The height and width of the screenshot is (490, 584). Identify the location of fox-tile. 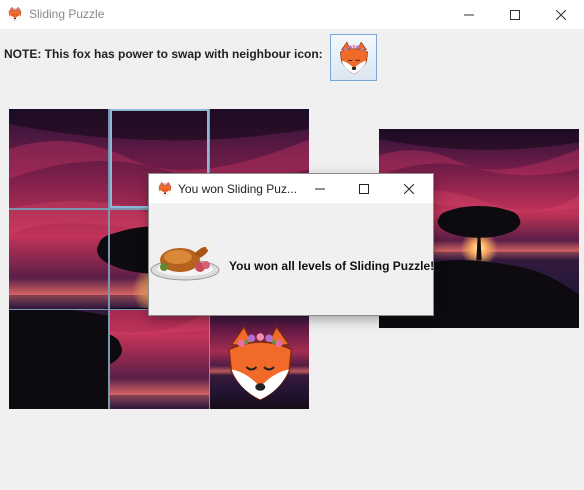
(259, 359).